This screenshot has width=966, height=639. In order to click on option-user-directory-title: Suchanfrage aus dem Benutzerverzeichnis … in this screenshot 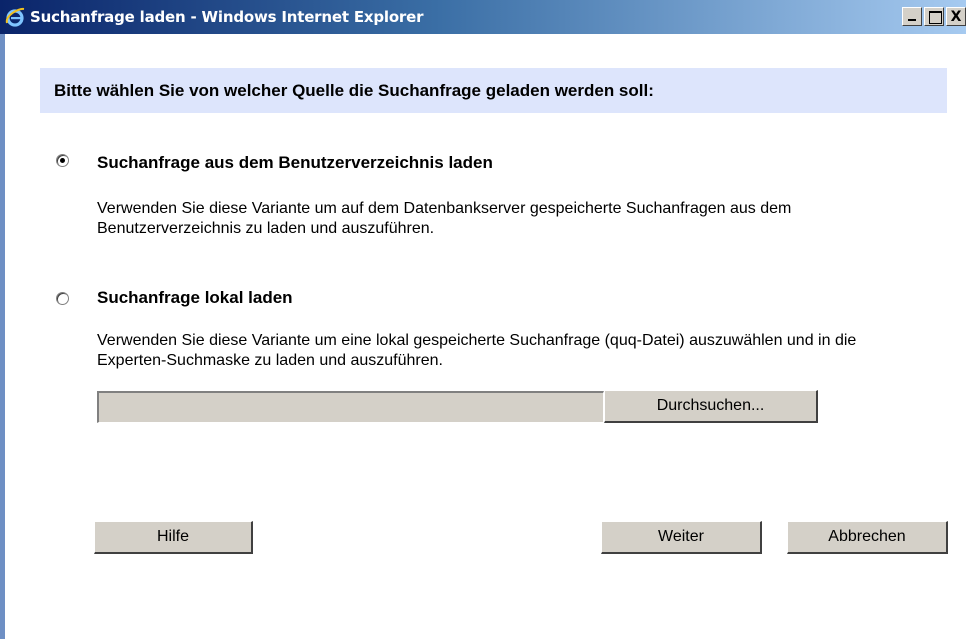, I will do `click(295, 163)`.